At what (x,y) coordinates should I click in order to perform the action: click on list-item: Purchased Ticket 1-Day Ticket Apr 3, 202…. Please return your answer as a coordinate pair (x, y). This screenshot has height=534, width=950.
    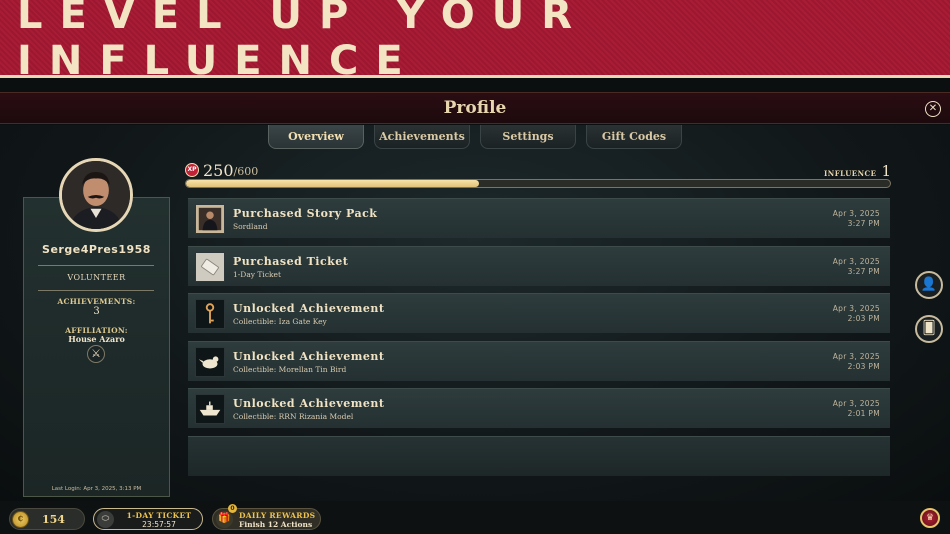
    Looking at the image, I should click on (539, 265).